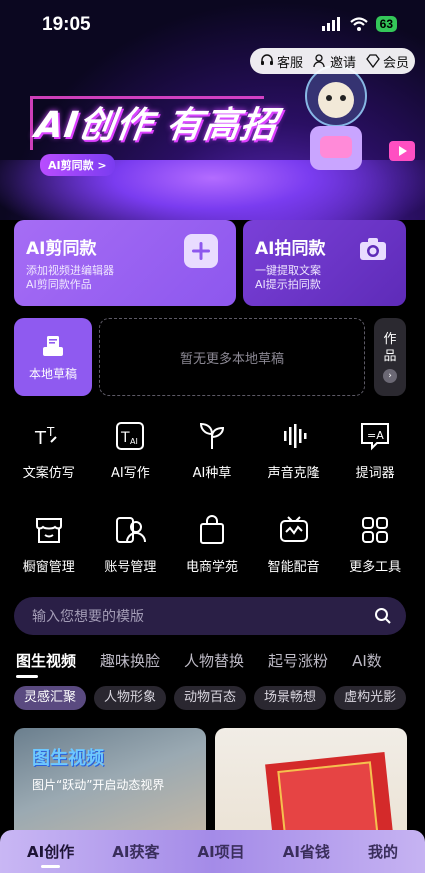  What do you see at coordinates (214, 660) in the screenshot?
I see `tab-person-replace: 人物替换` at bounding box center [214, 660].